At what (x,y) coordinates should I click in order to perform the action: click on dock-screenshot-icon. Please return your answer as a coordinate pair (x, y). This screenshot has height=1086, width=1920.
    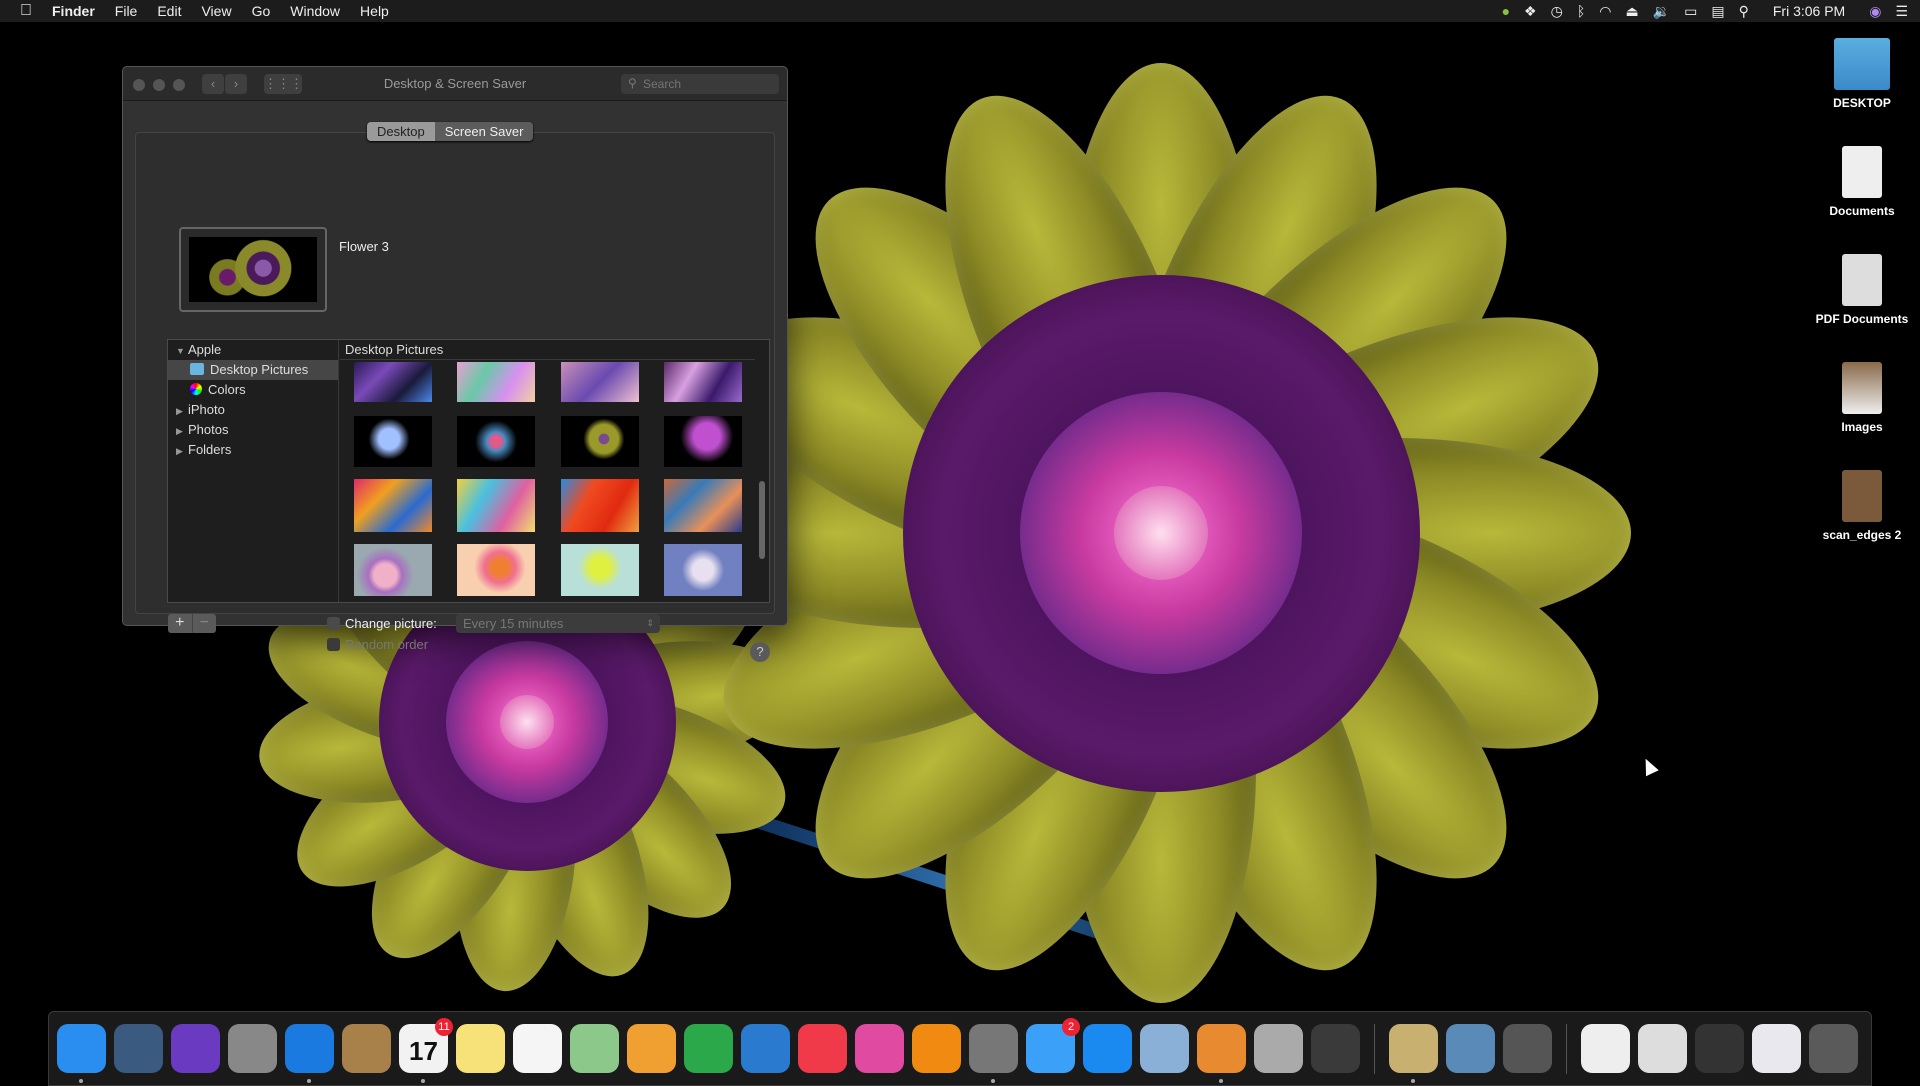
    Looking at the image, I should click on (1719, 1048).